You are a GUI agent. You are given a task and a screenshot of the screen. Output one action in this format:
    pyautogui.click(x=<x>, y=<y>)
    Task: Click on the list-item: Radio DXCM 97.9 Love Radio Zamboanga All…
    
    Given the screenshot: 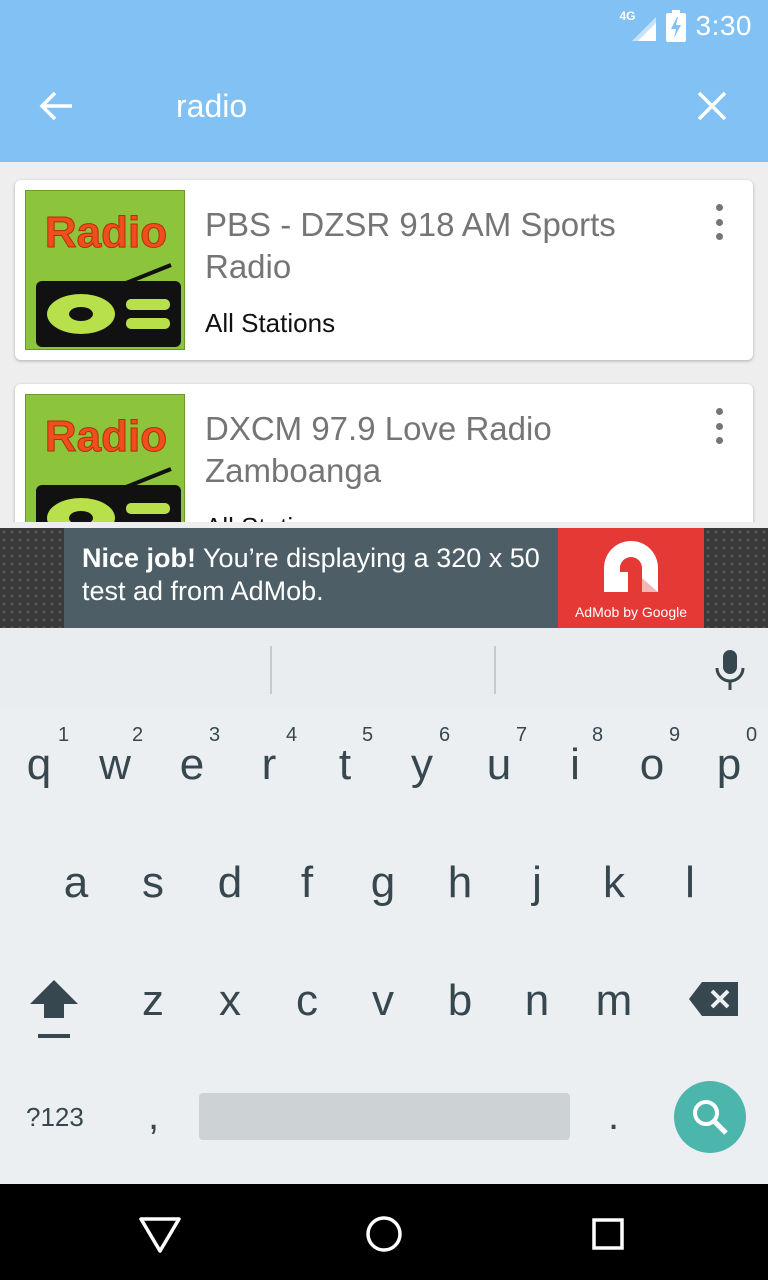 What is the action you would take?
    pyautogui.click(x=384, y=453)
    